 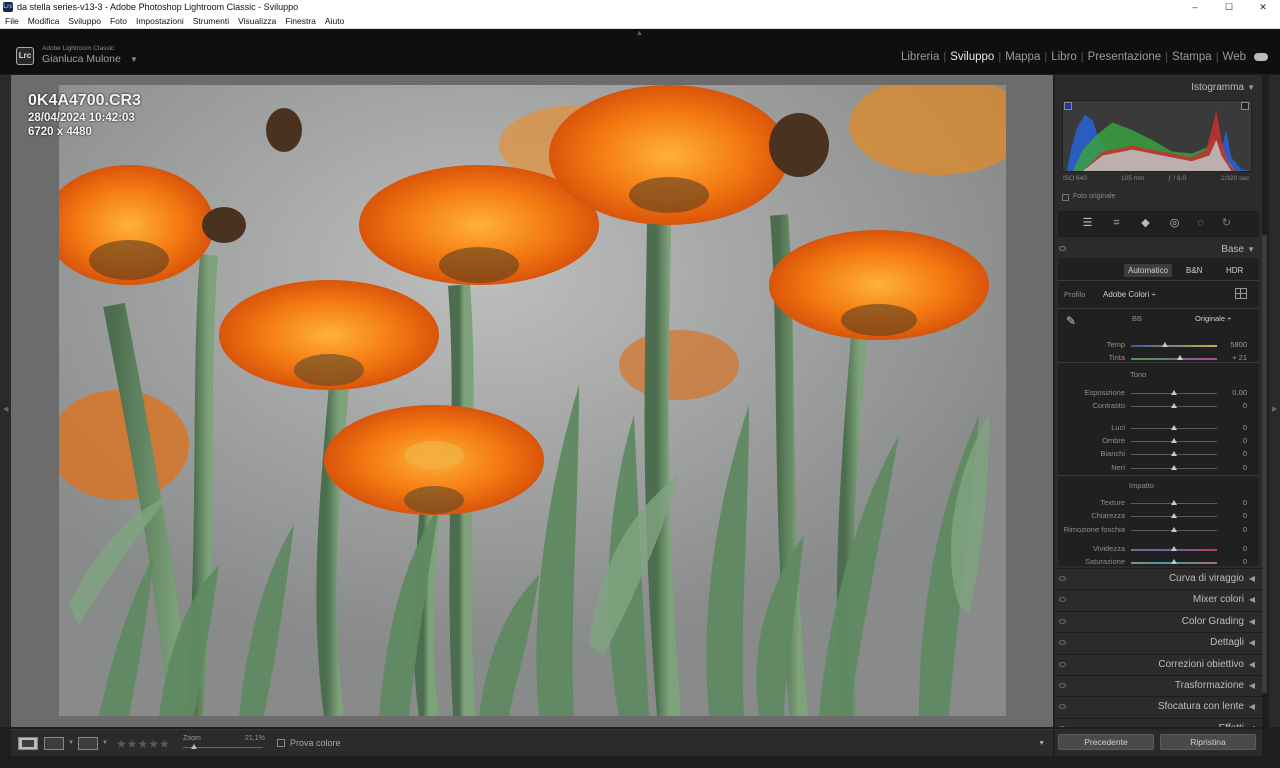 I want to click on swap-caret-icon: ▼, so click(x=105, y=743).